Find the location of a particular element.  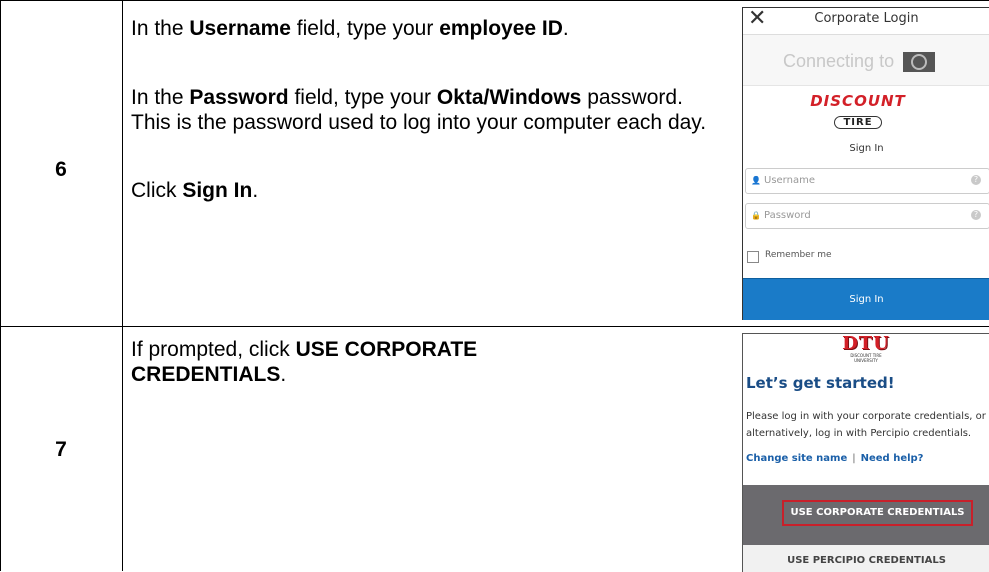

dtu-logo: DTU DISCOUNT TIRE UNIVERSITY is located at coordinates (866, 348).